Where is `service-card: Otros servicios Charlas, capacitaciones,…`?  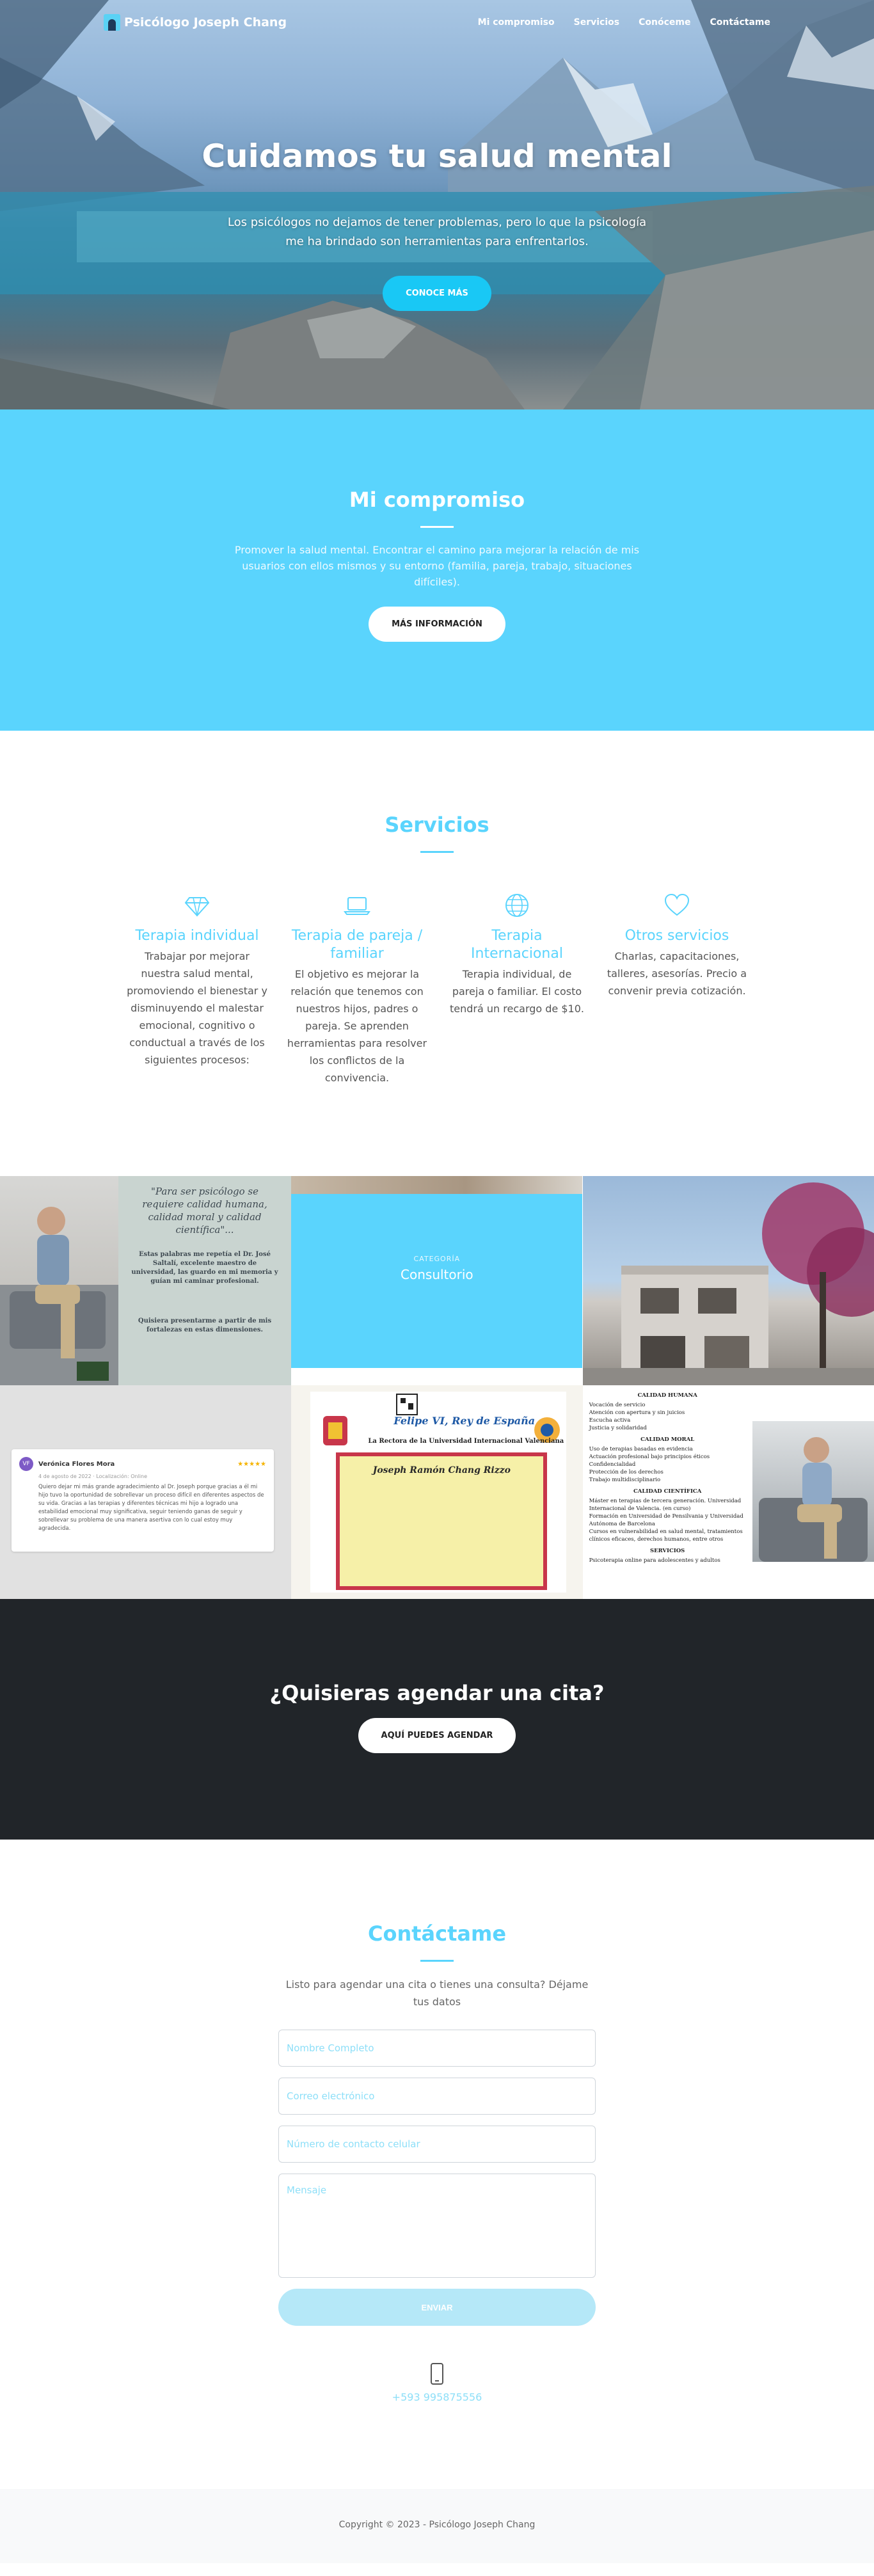
service-card: Otros servicios Charlas, capacitaciones,… is located at coordinates (677, 990).